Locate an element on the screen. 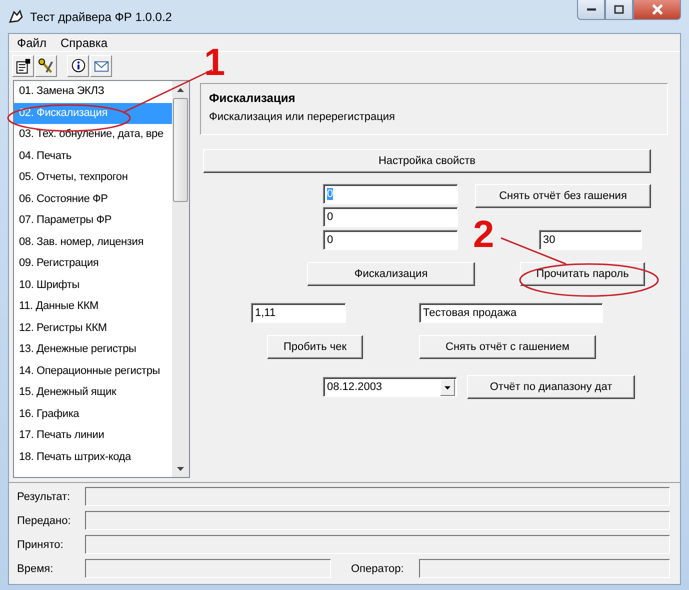 This screenshot has width=689, height=590. sidebar-item: 01. Замена ЭКЛЗ is located at coordinates (93, 91).